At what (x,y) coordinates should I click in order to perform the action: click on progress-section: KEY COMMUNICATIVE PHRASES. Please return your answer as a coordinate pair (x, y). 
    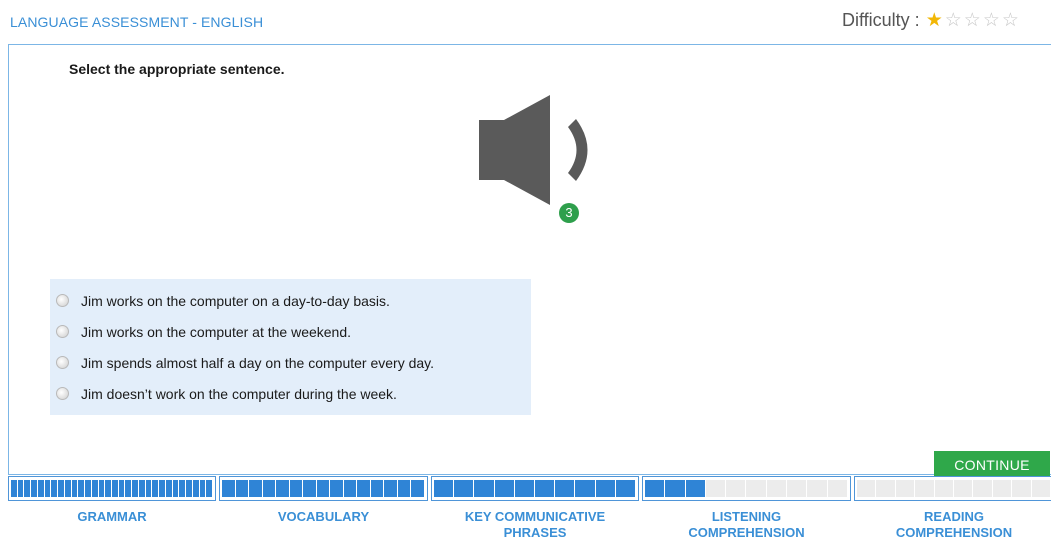
    Looking at the image, I should click on (535, 509).